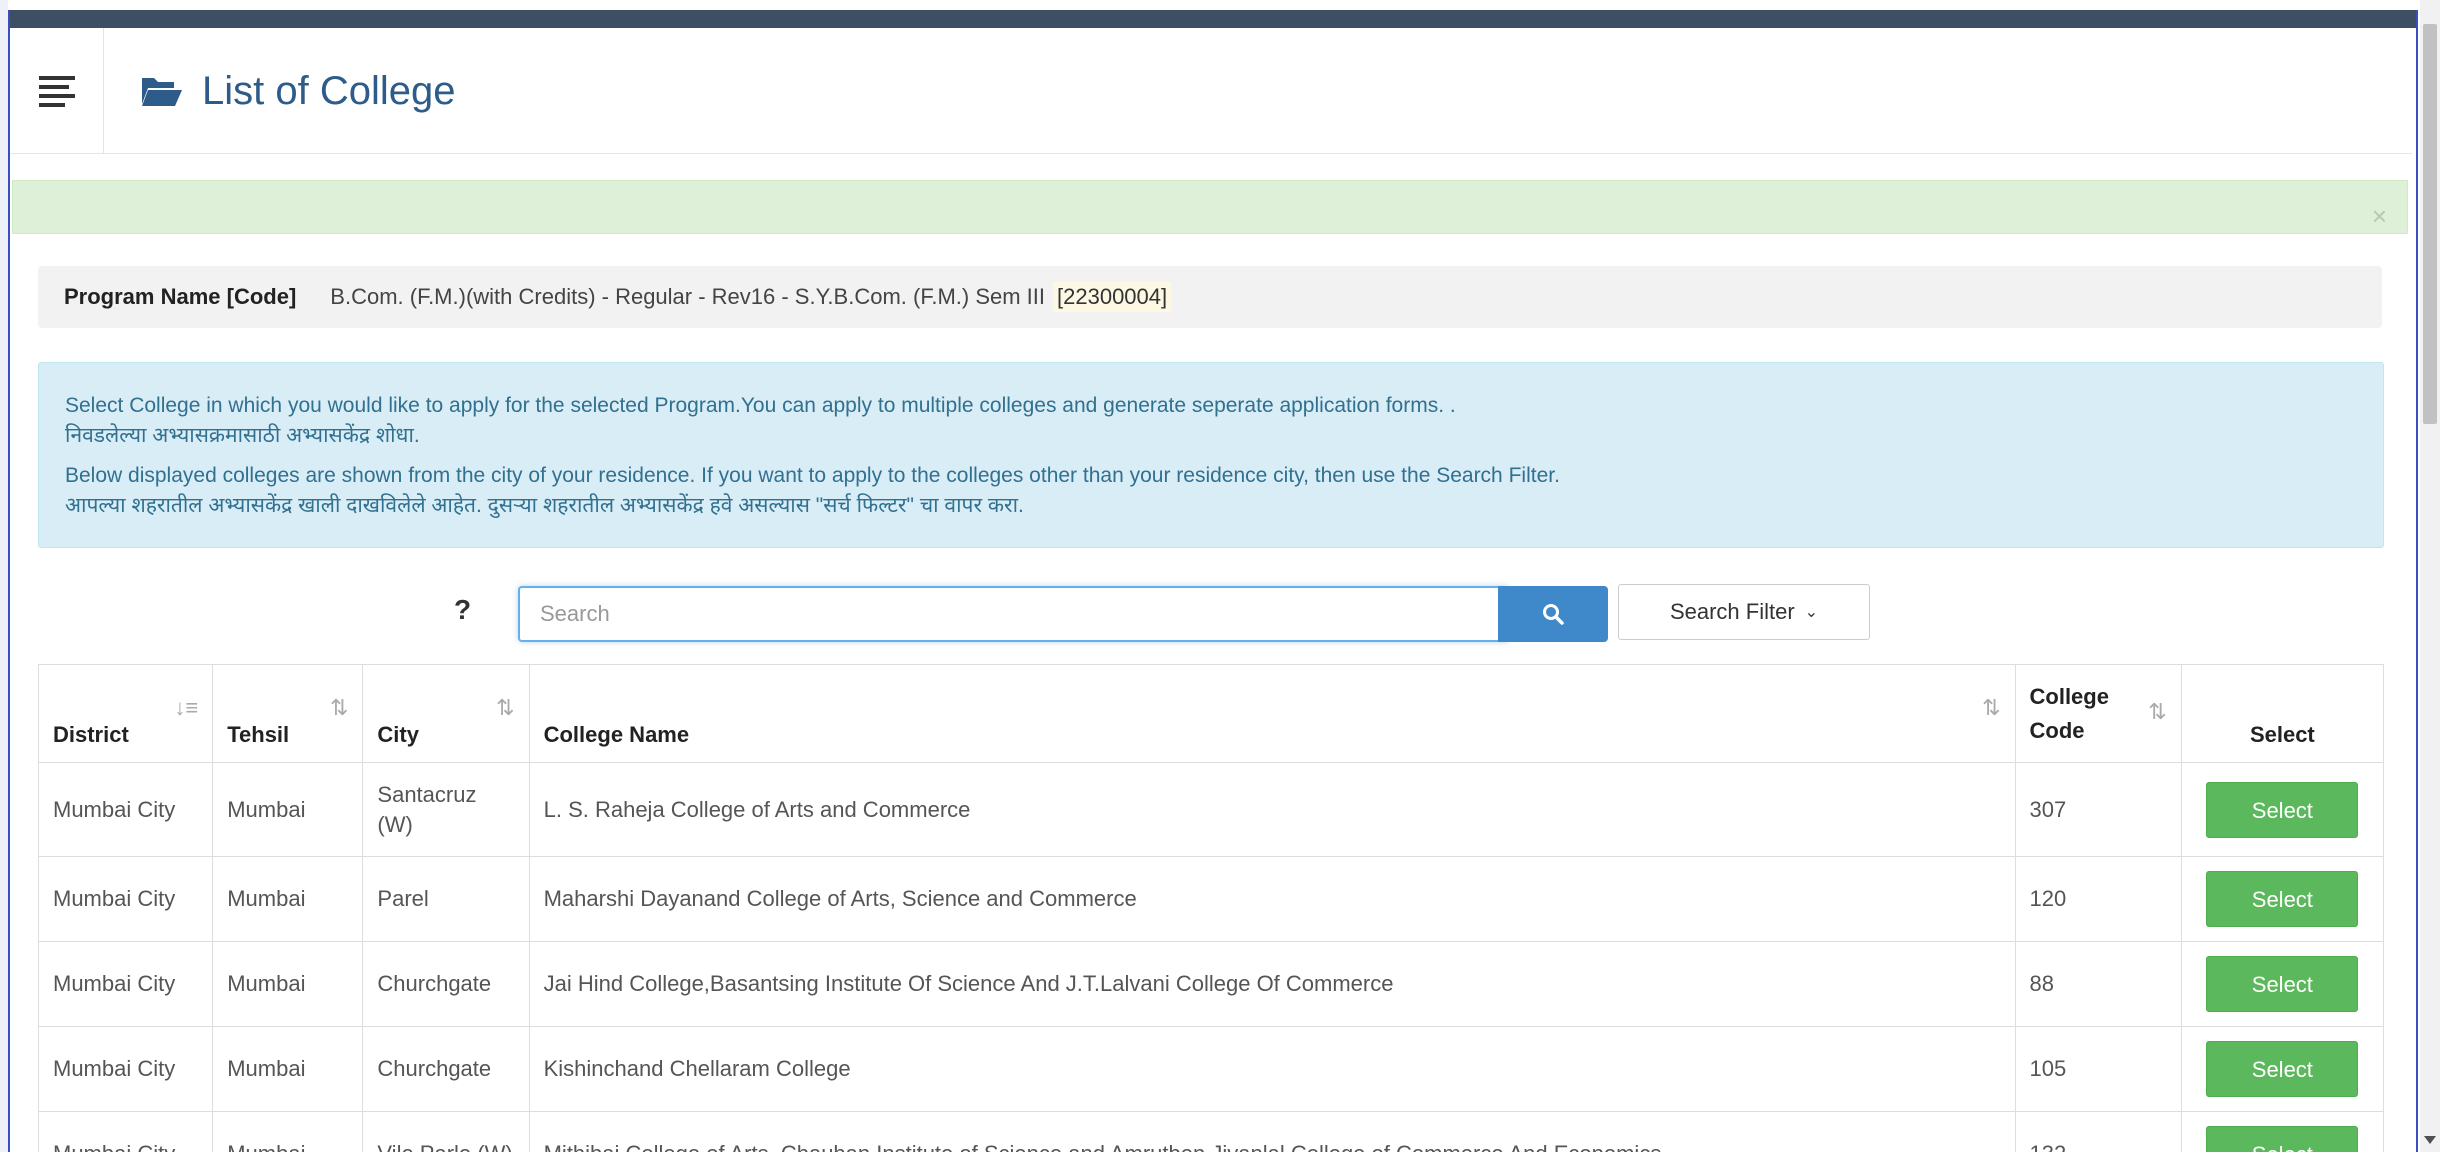 The image size is (2440, 1152). Describe the element at coordinates (1013, 614) in the screenshot. I see `search-input` at that location.